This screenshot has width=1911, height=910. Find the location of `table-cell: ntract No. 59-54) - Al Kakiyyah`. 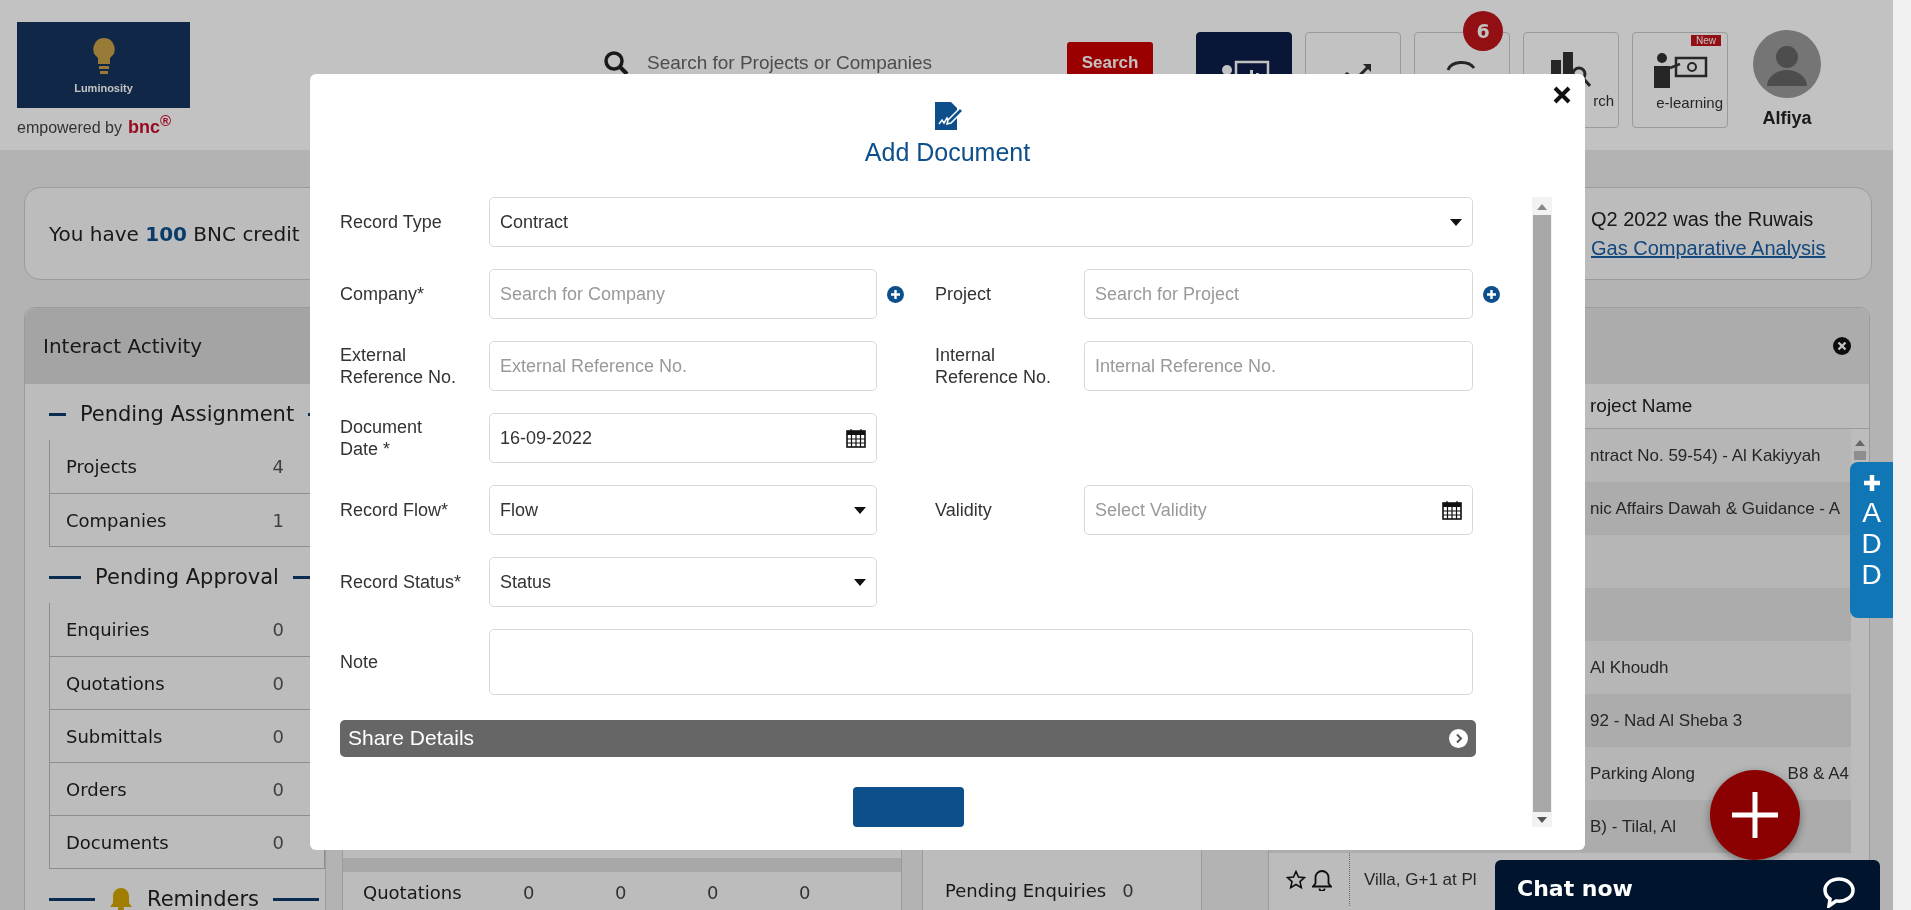

table-cell: ntract No. 59-54) - Al Kakiyyah is located at coordinates (1705, 455).